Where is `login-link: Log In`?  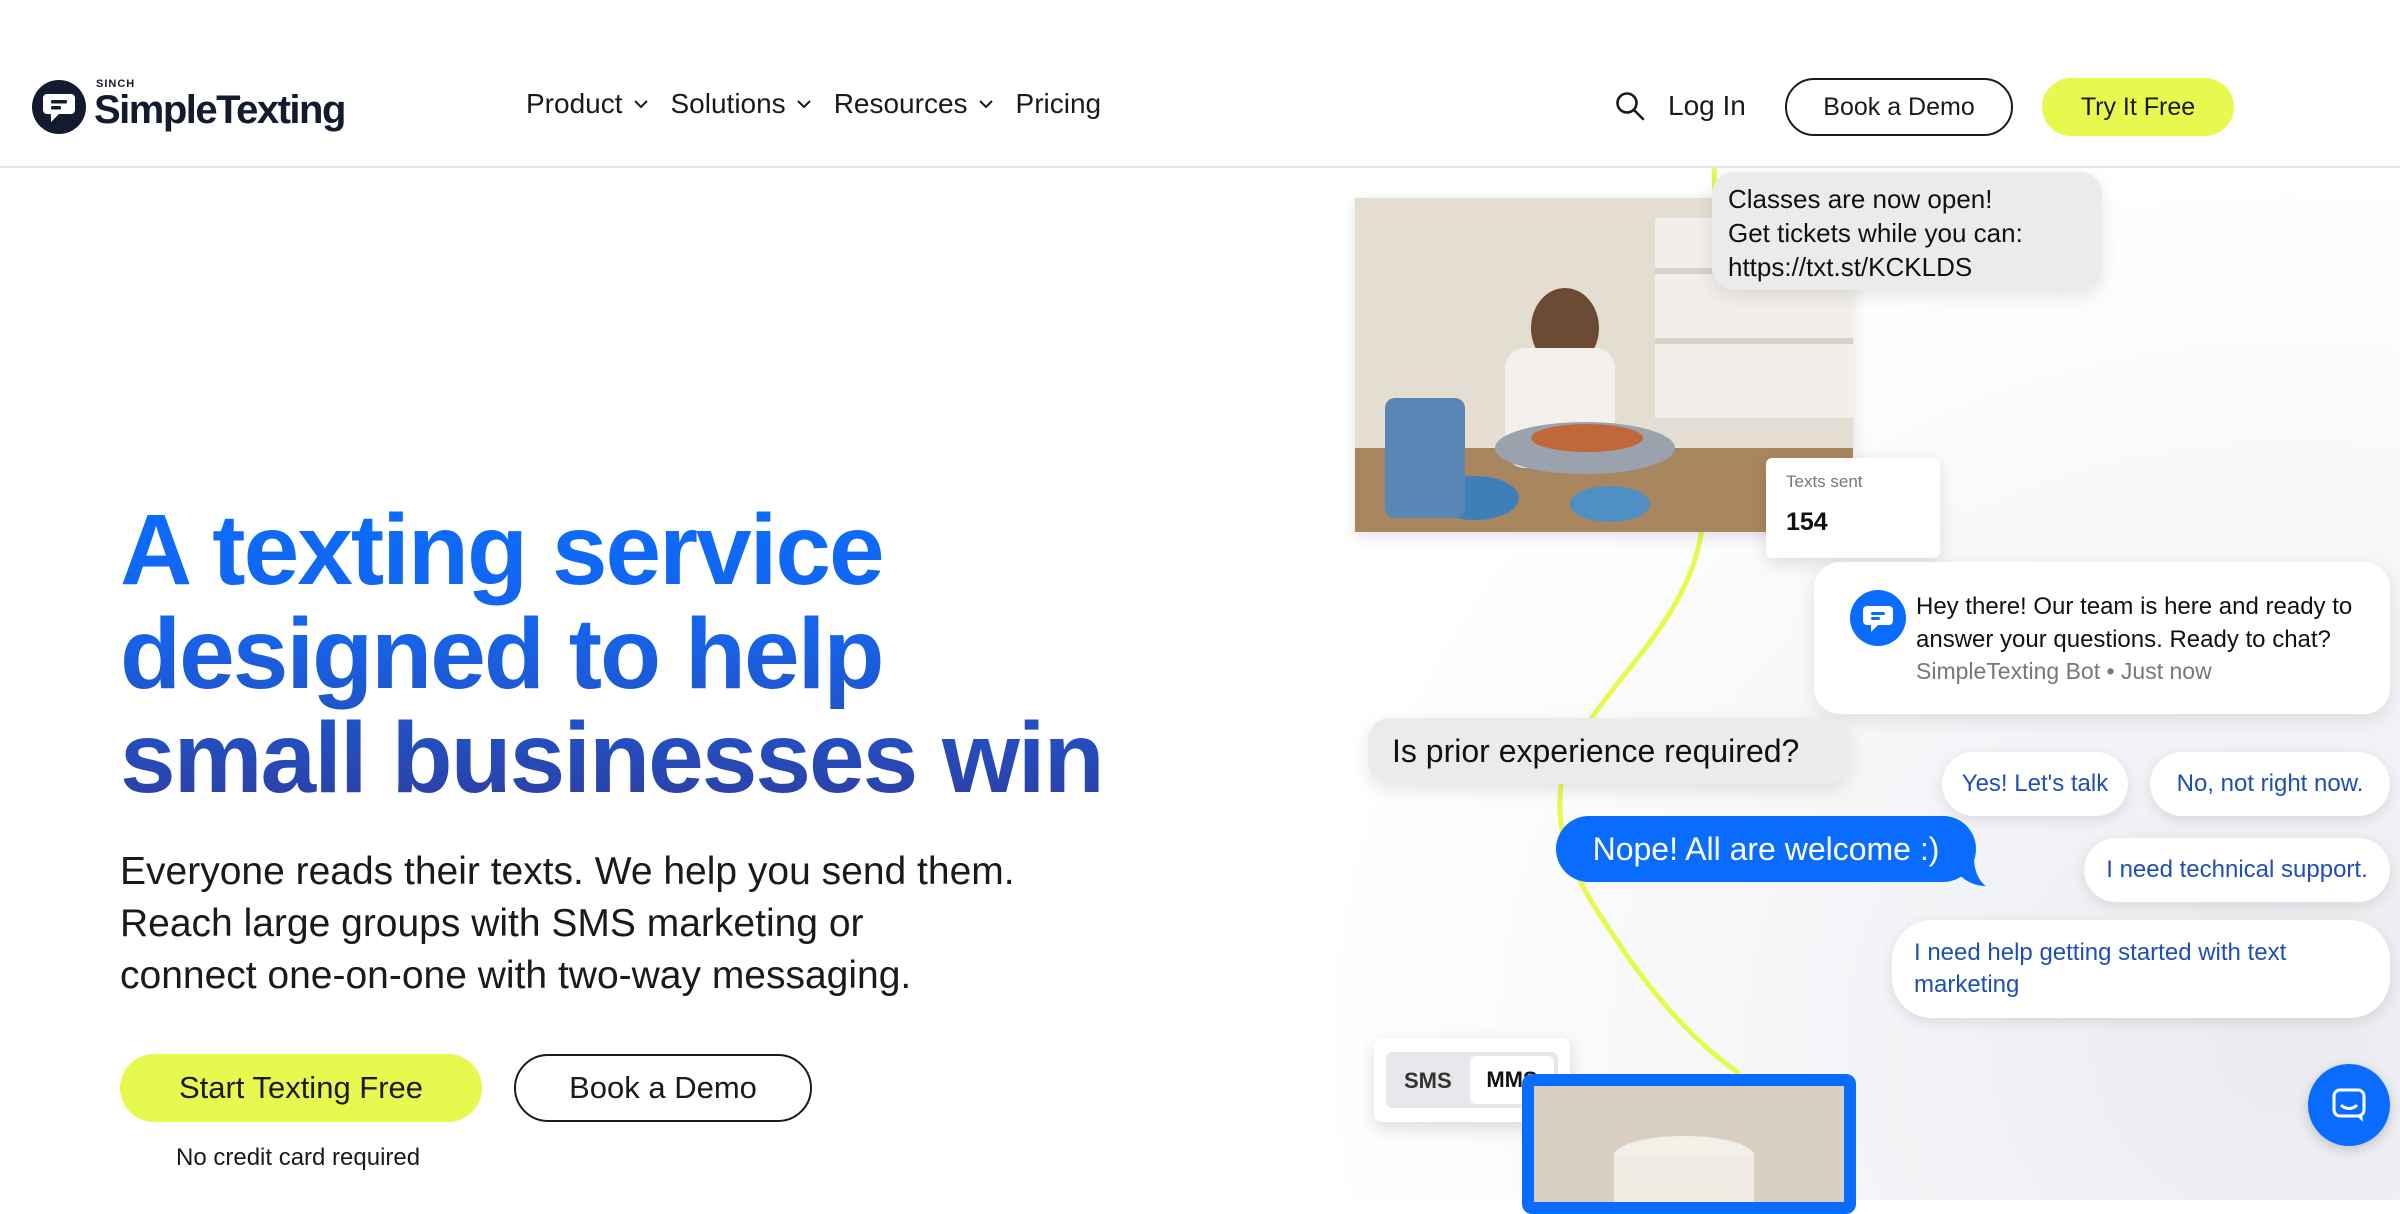
login-link: Log In is located at coordinates (1707, 106).